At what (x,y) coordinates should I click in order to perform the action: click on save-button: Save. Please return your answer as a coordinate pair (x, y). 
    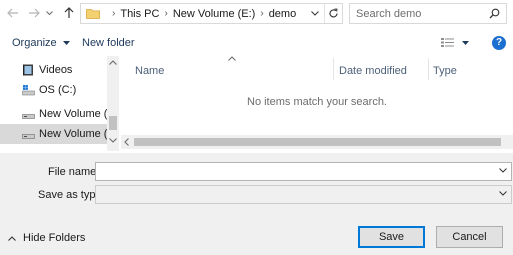
    Looking at the image, I should click on (391, 237).